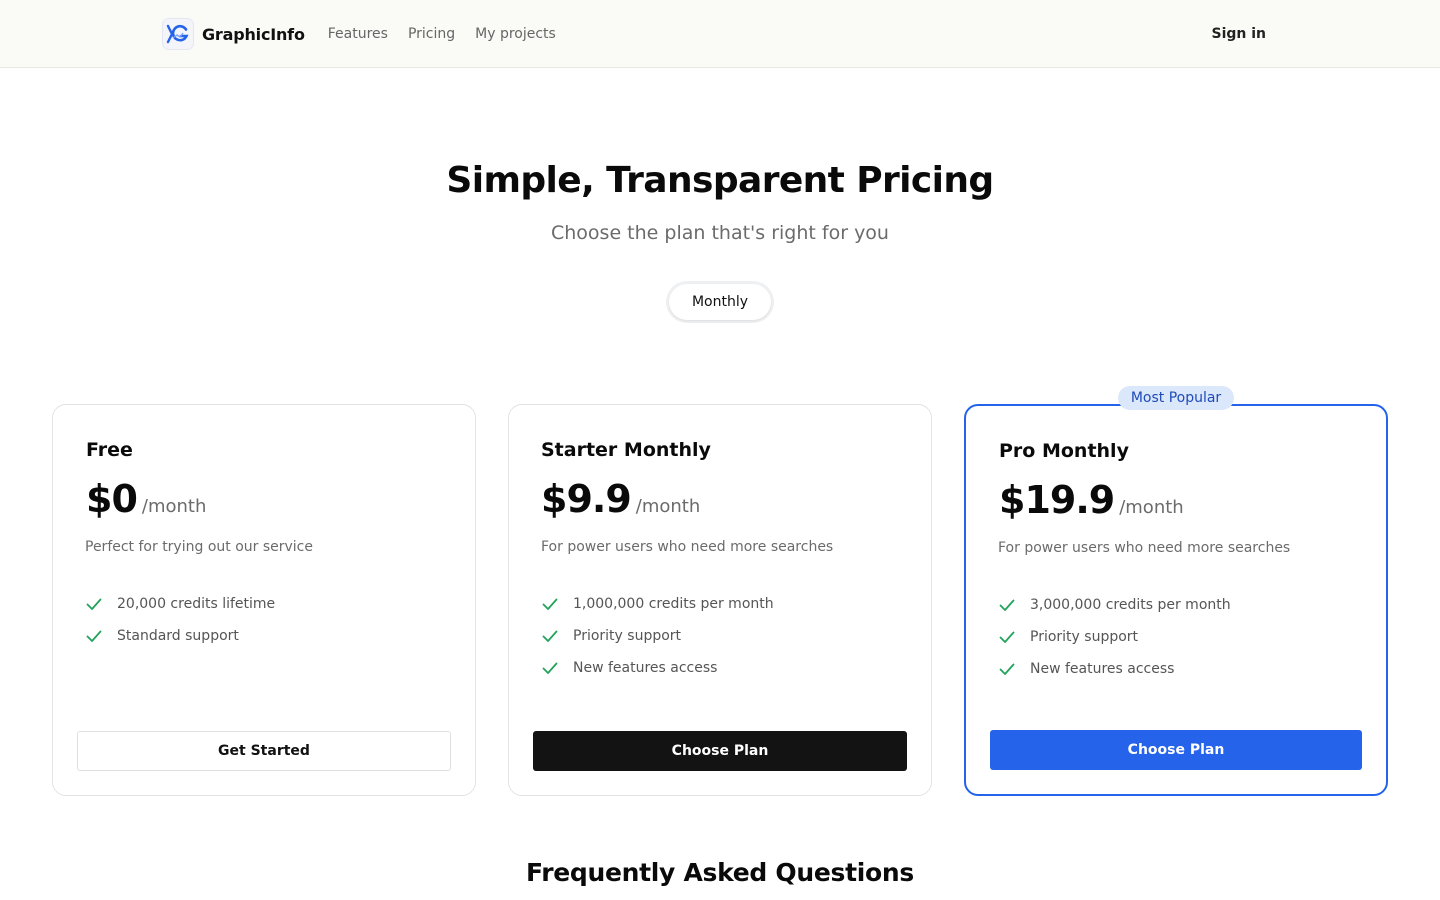  I want to click on price-row: $0 /month, so click(146, 499).